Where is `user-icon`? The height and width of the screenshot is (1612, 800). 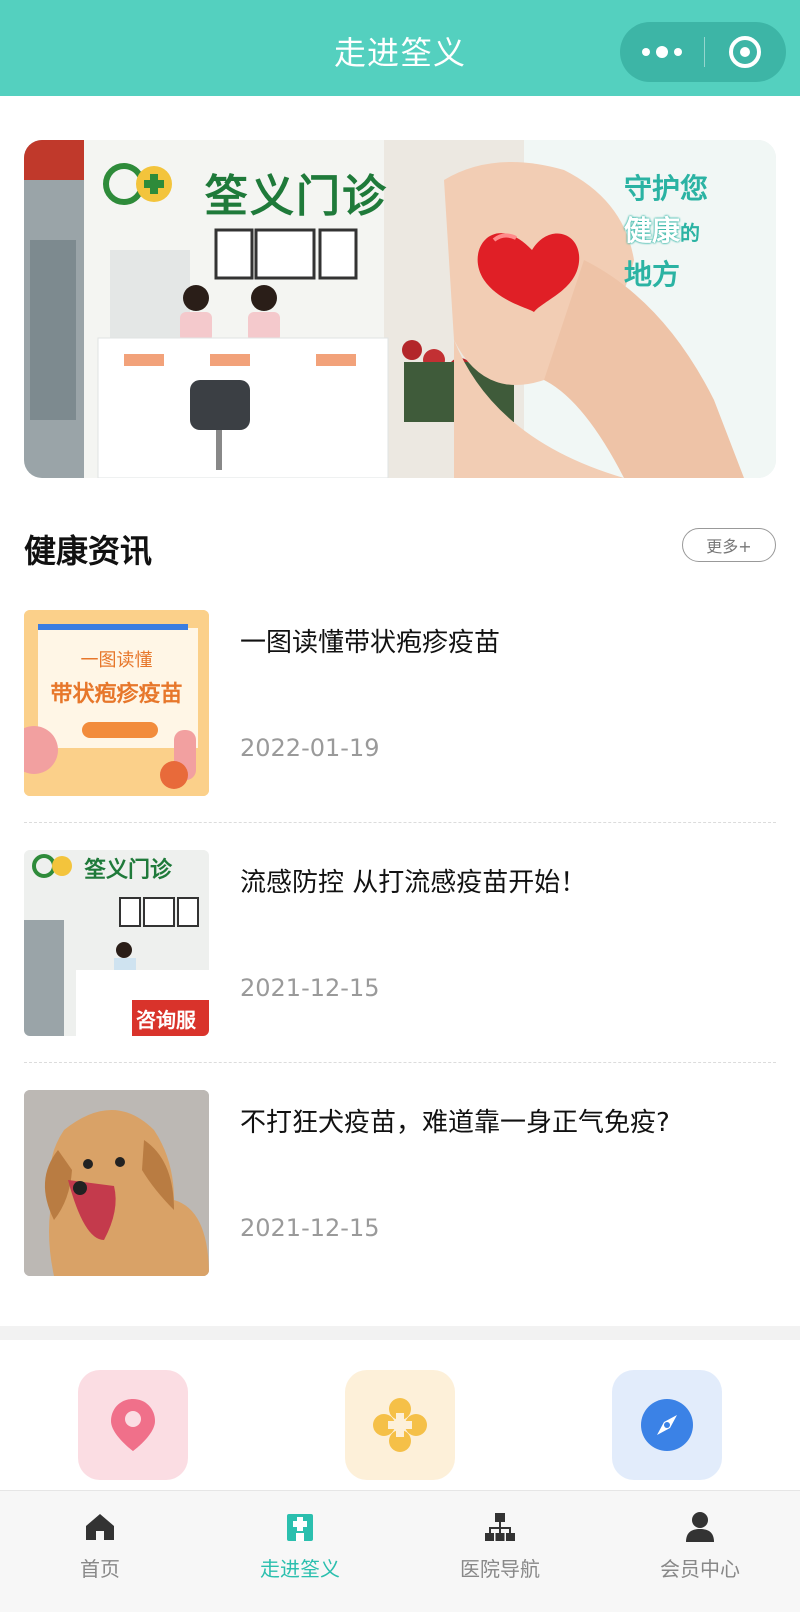 user-icon is located at coordinates (700, 1527).